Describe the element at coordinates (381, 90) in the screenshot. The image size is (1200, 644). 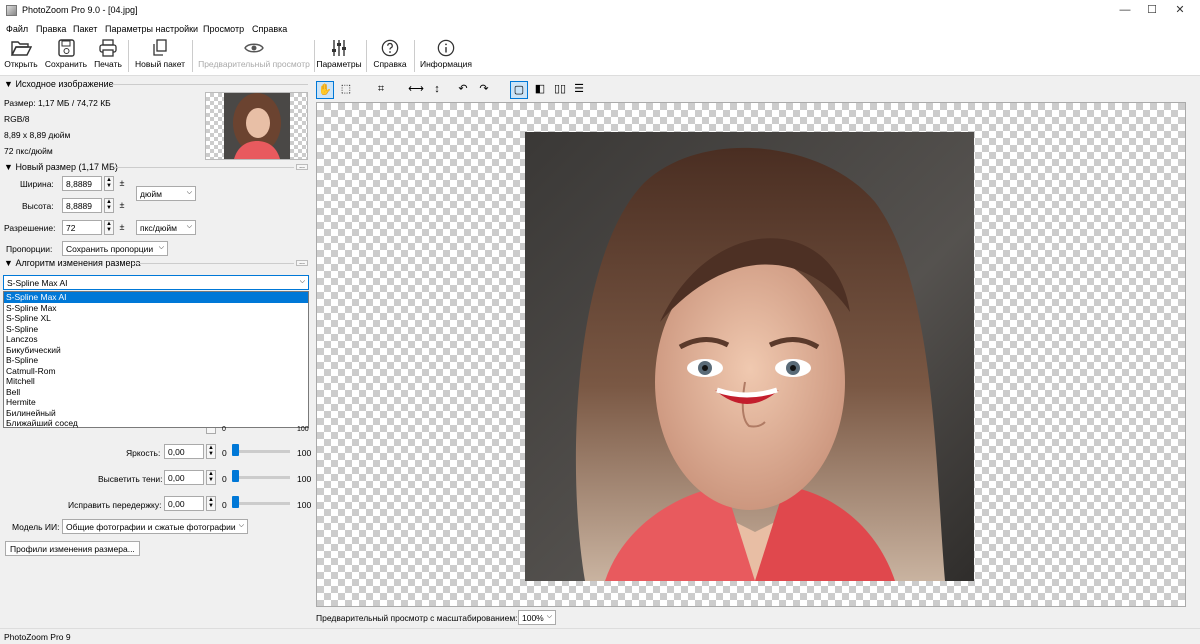
I see `crop-icon: ⌗` at that location.